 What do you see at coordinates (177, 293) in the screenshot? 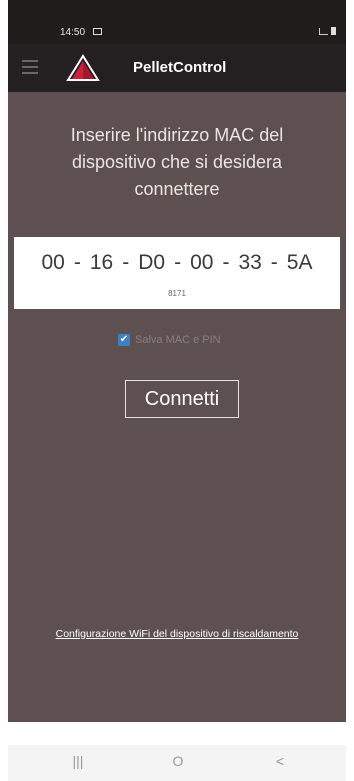
I see `pin-field: 8171` at bounding box center [177, 293].